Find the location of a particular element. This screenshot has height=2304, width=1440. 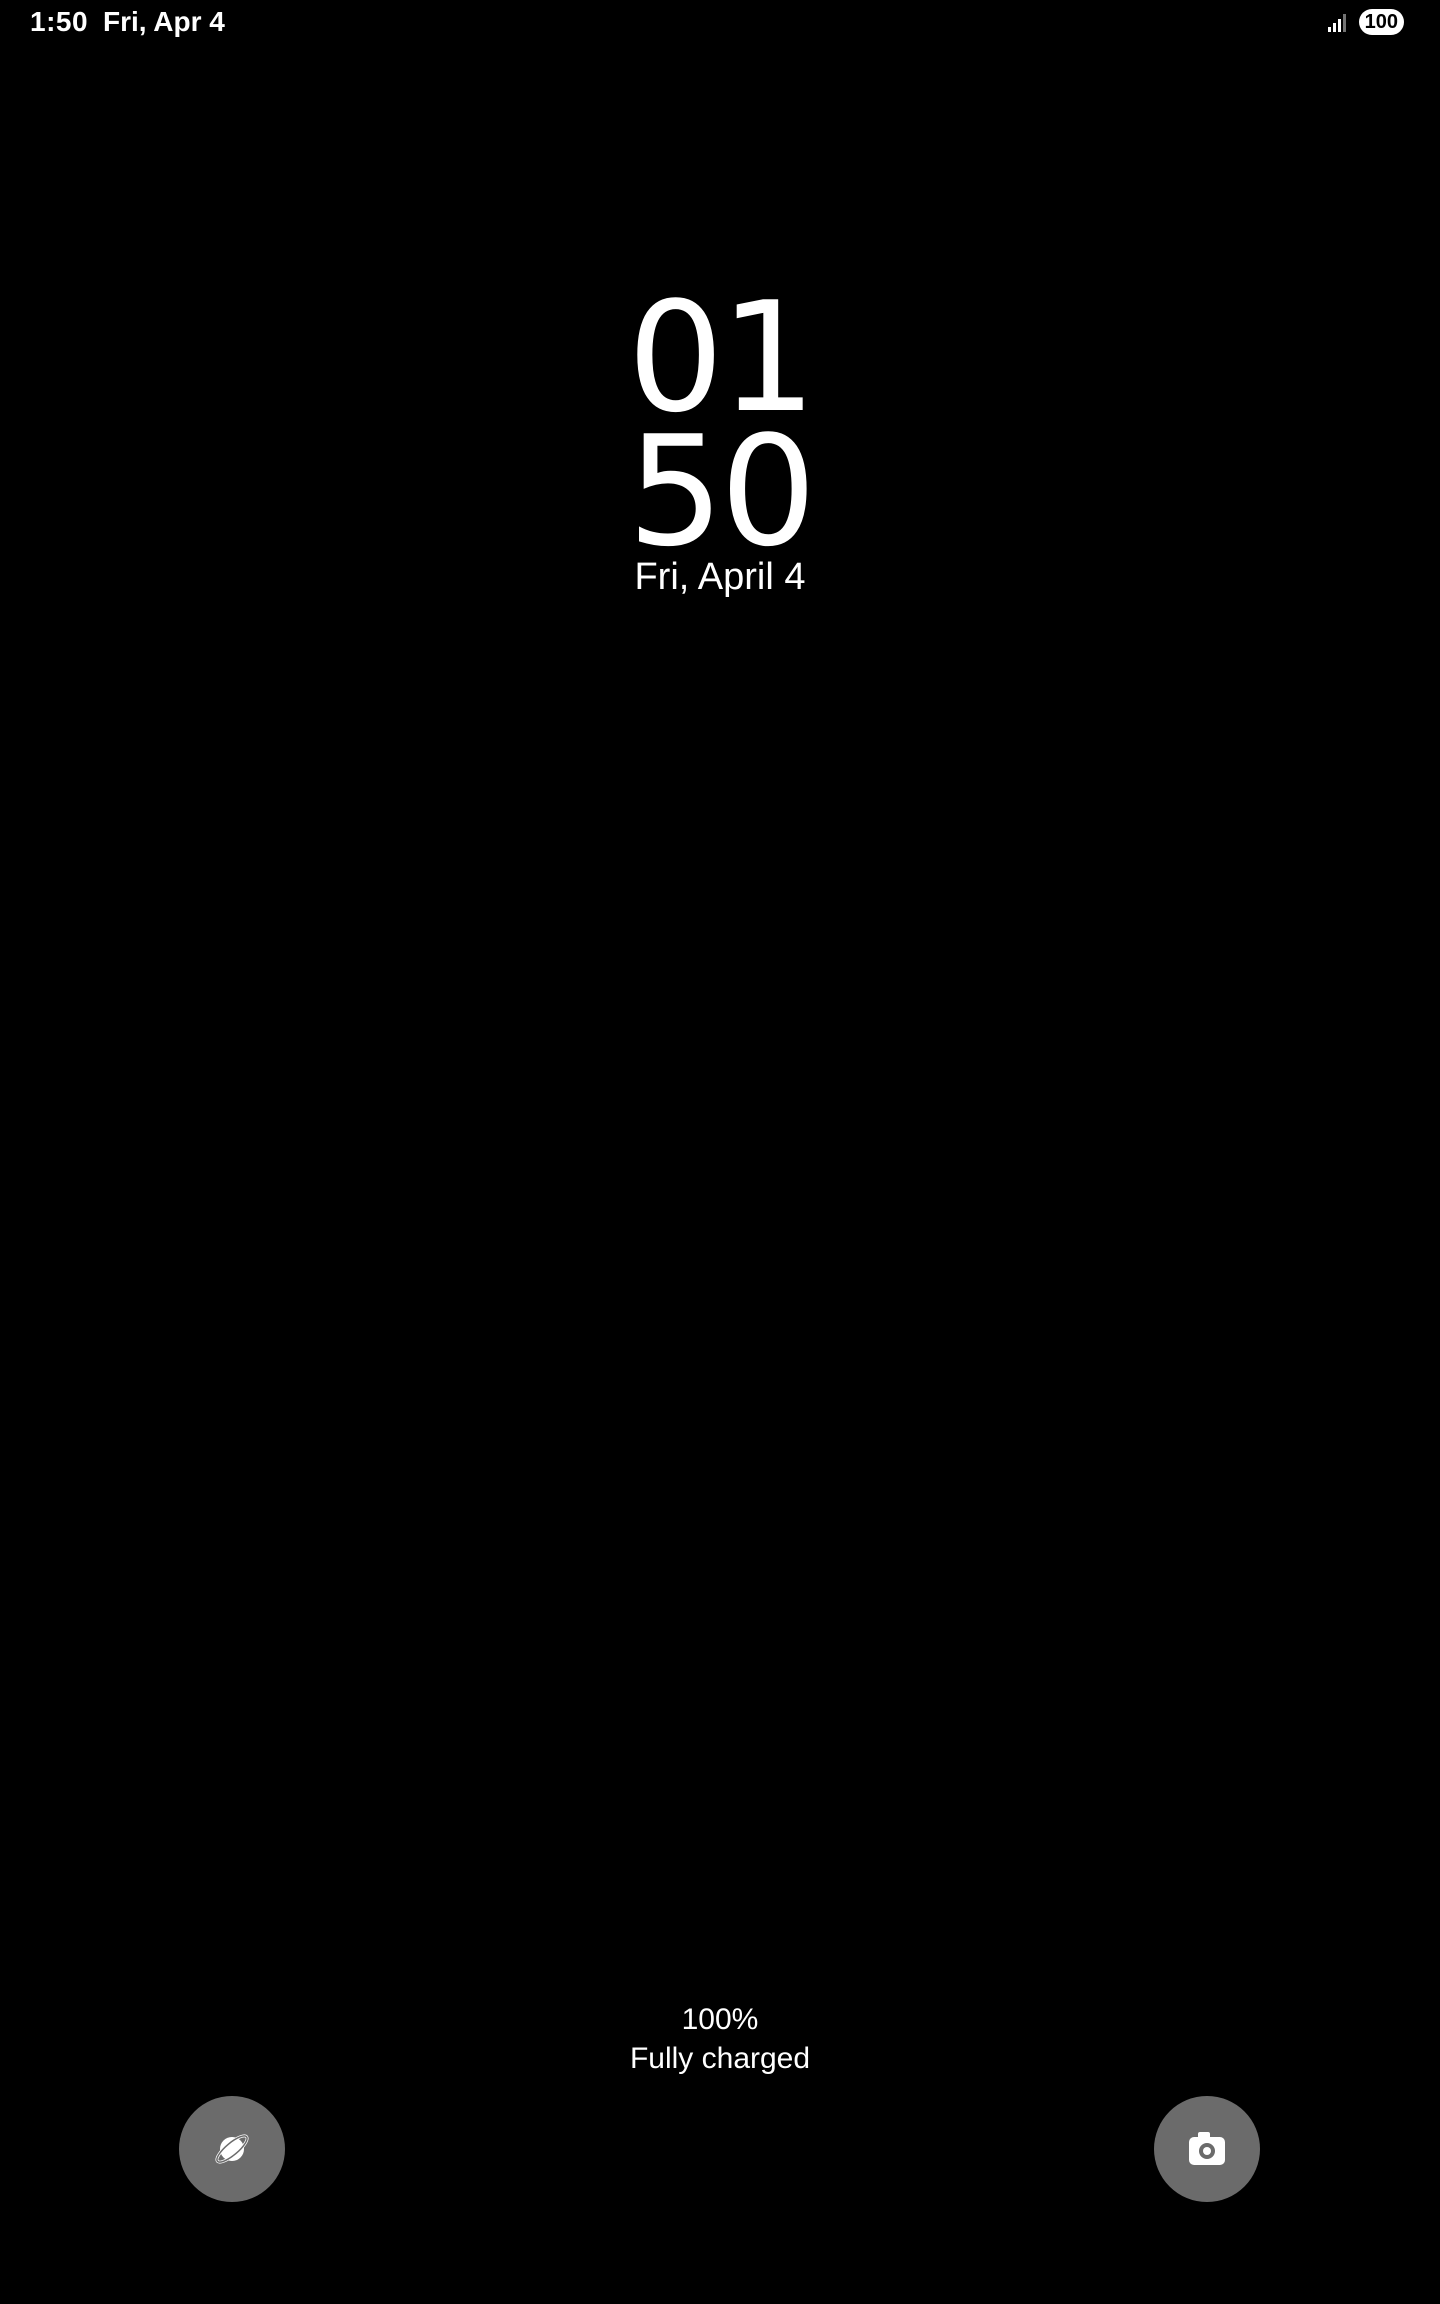

status-indicators: 100 is located at coordinates (1365, 22).